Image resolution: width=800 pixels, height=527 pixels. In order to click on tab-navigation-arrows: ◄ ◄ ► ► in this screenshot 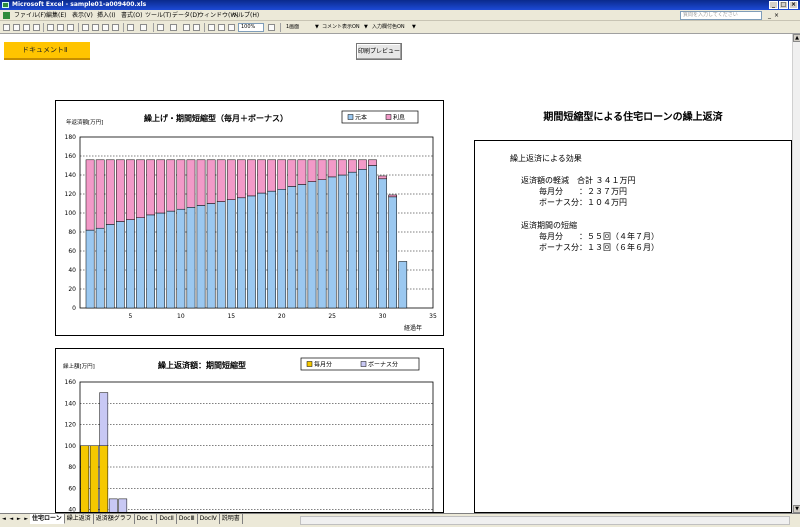, I will do `click(15, 519)`.